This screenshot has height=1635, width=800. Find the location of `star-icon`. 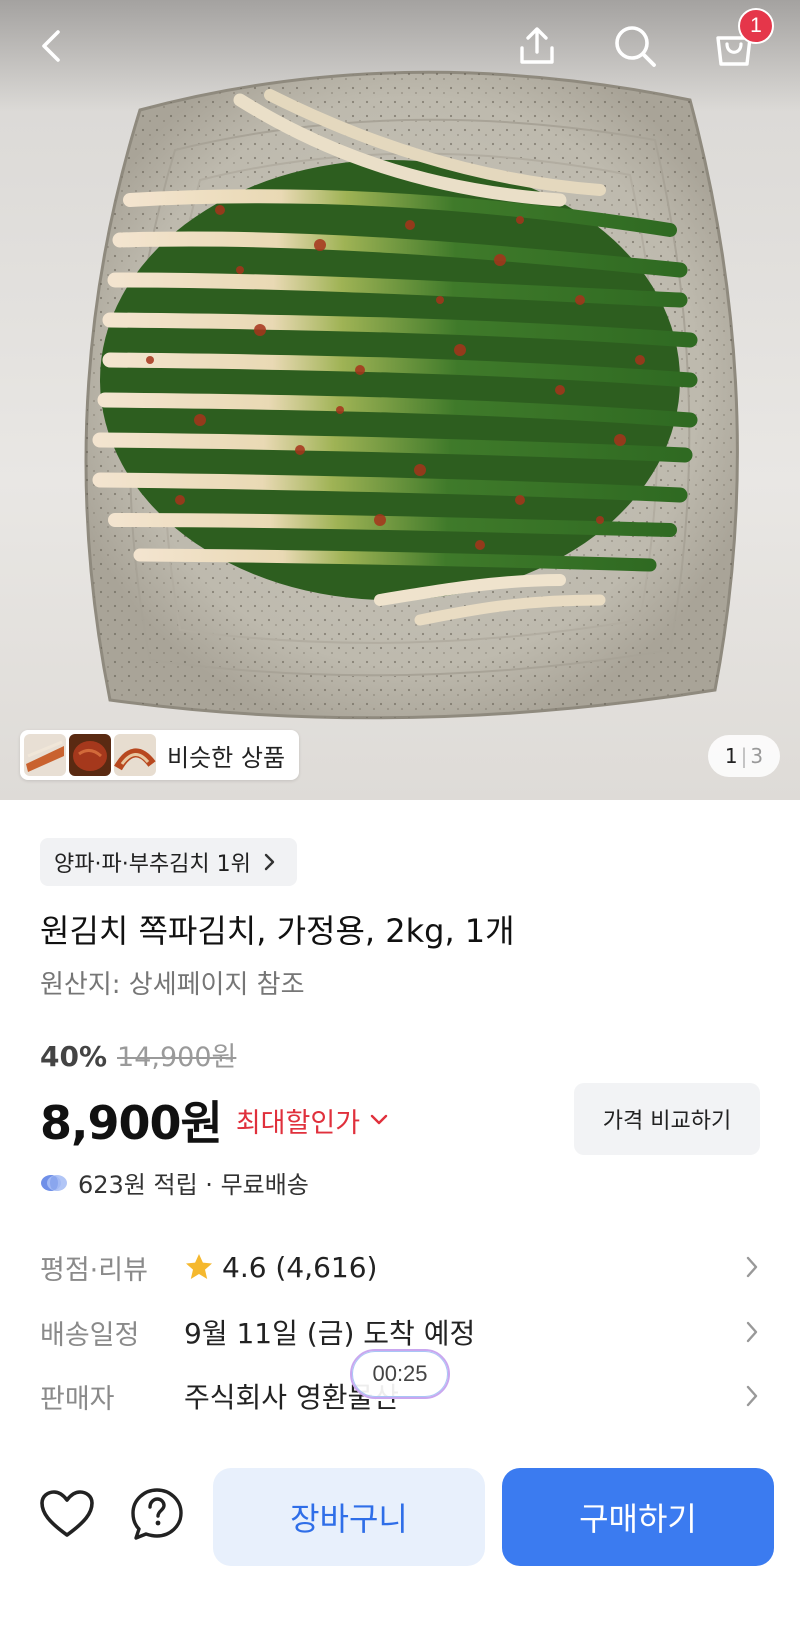

star-icon is located at coordinates (199, 1266).